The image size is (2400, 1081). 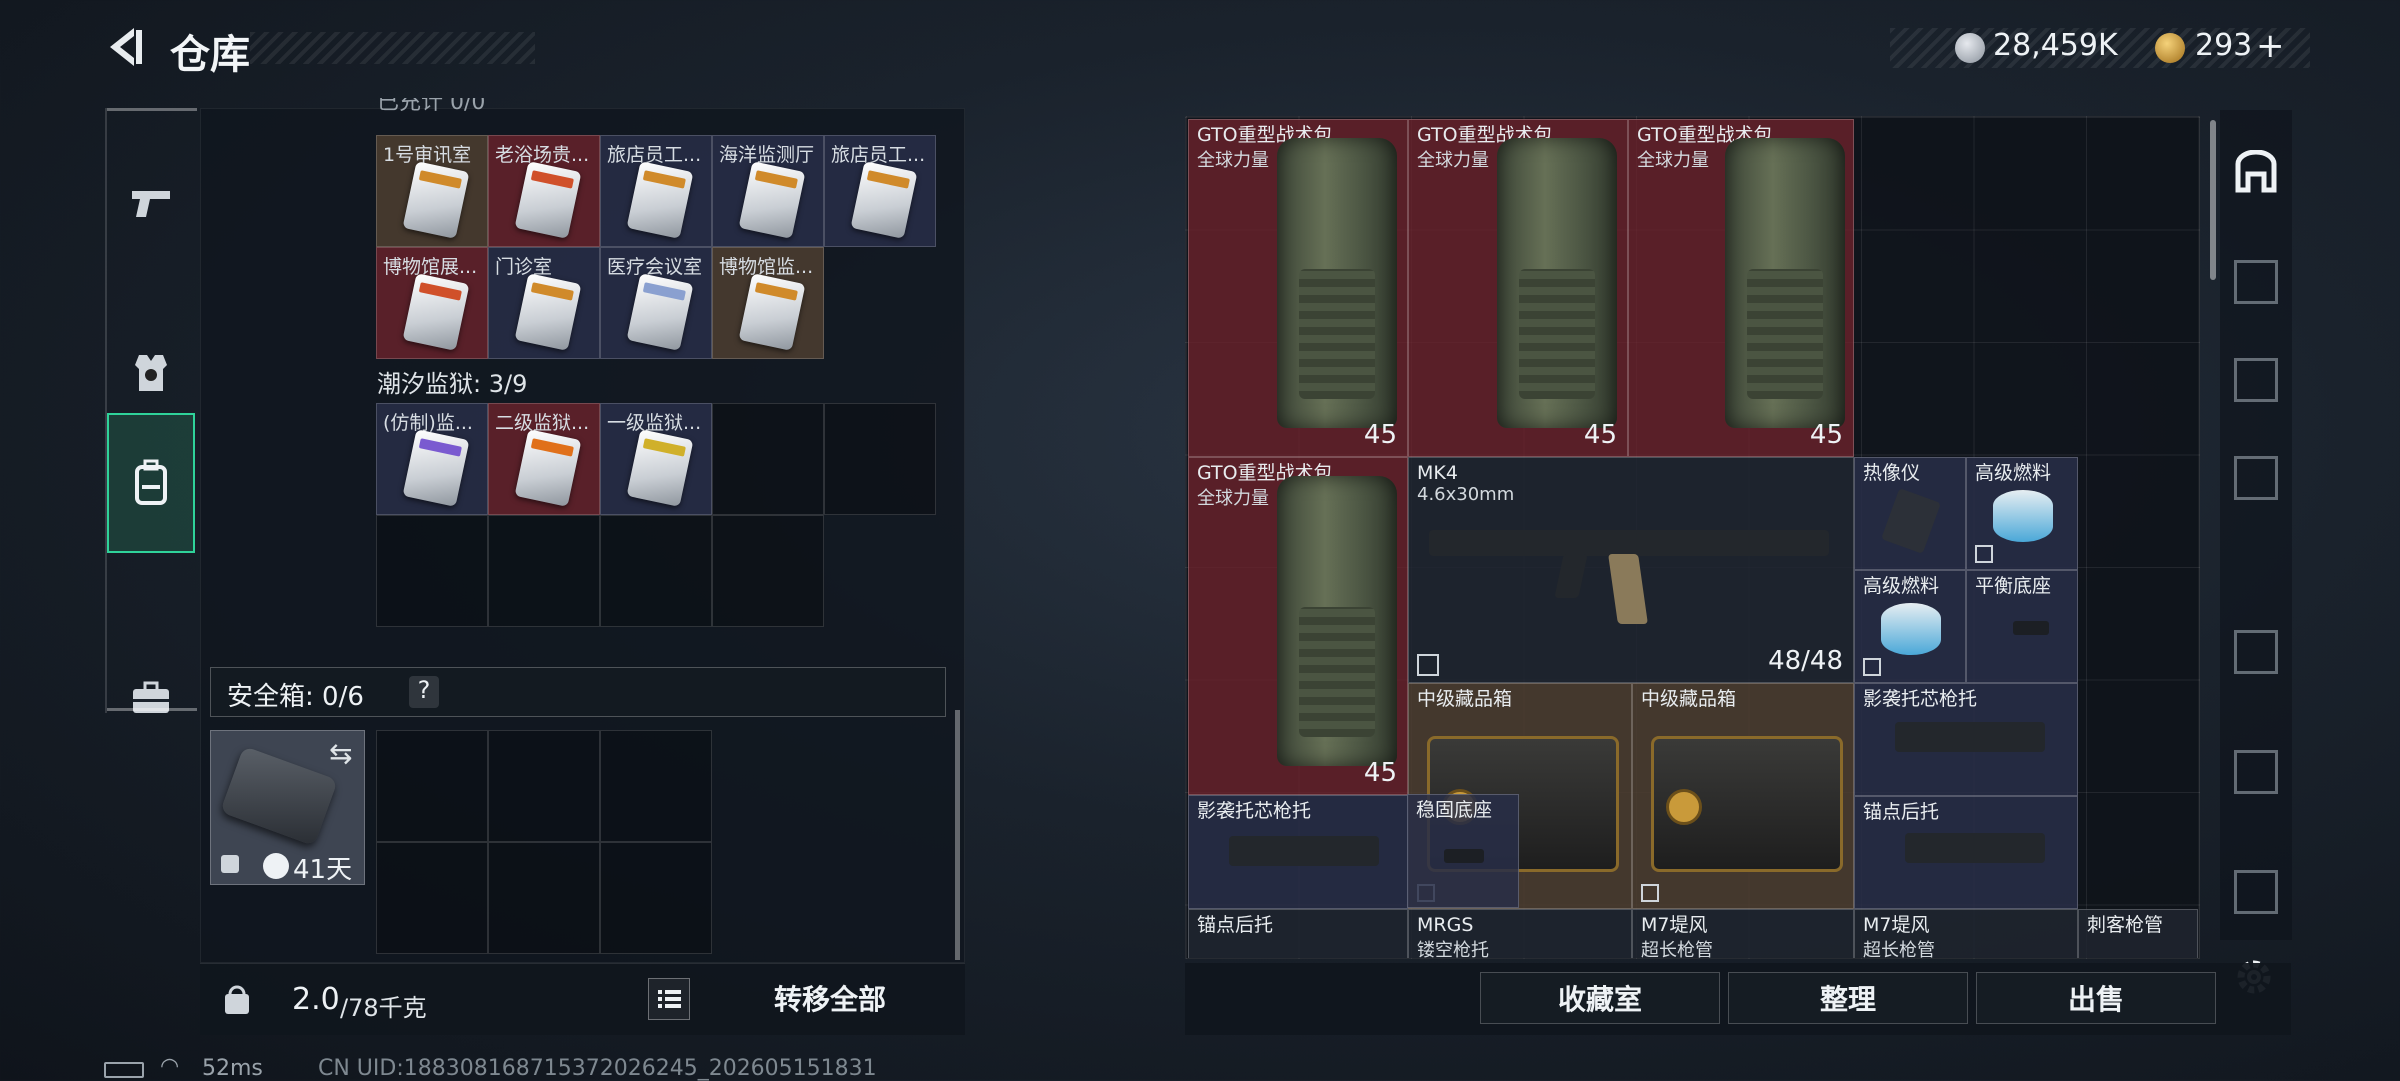 What do you see at coordinates (424, 692) in the screenshot?
I see `safebox-help-button: ?` at bounding box center [424, 692].